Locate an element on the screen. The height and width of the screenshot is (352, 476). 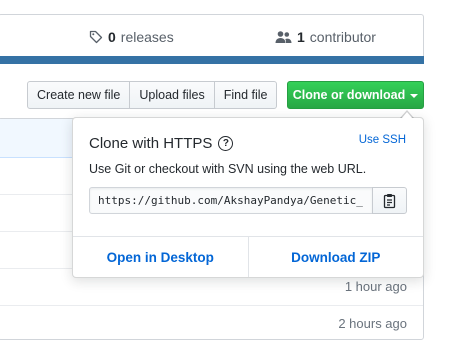
find-file-button: Find file is located at coordinates (245, 95).